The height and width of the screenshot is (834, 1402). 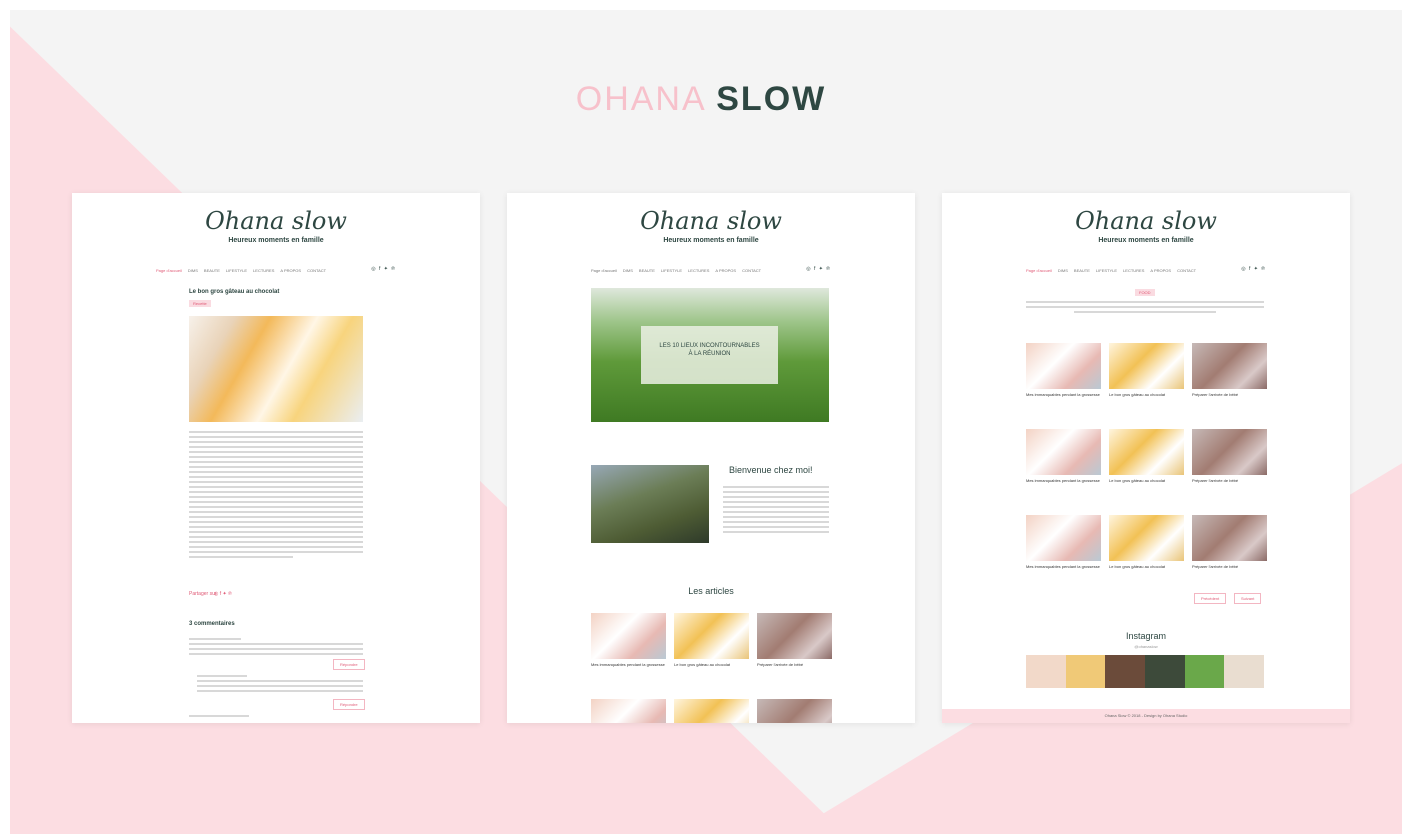 I want to click on share-icons: ◎ f ✦ ℗, so click(x=223, y=594).